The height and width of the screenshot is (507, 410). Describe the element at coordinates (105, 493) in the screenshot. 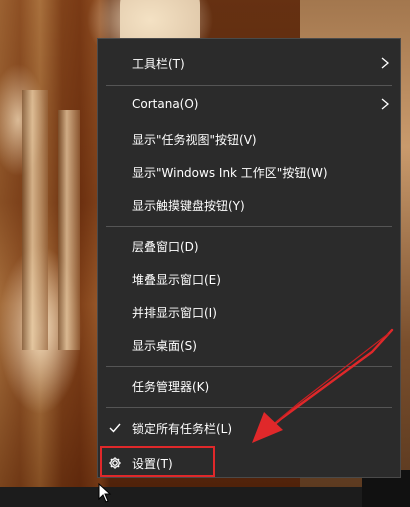

I see `mouse-cursor-icon` at that location.